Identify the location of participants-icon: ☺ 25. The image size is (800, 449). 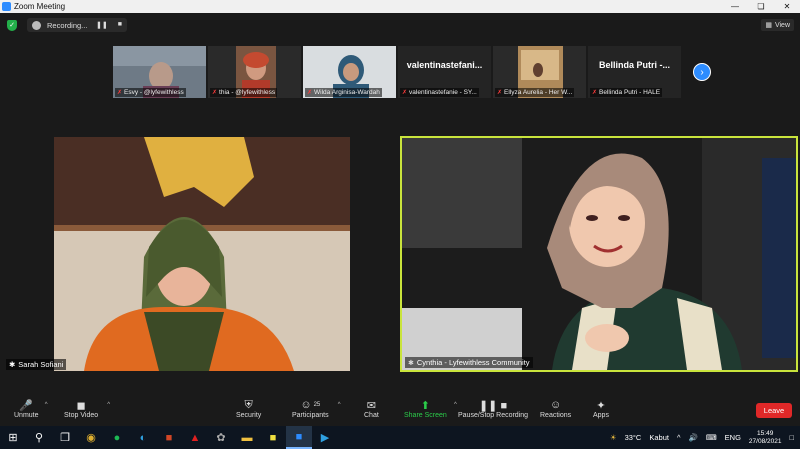
(310, 405).